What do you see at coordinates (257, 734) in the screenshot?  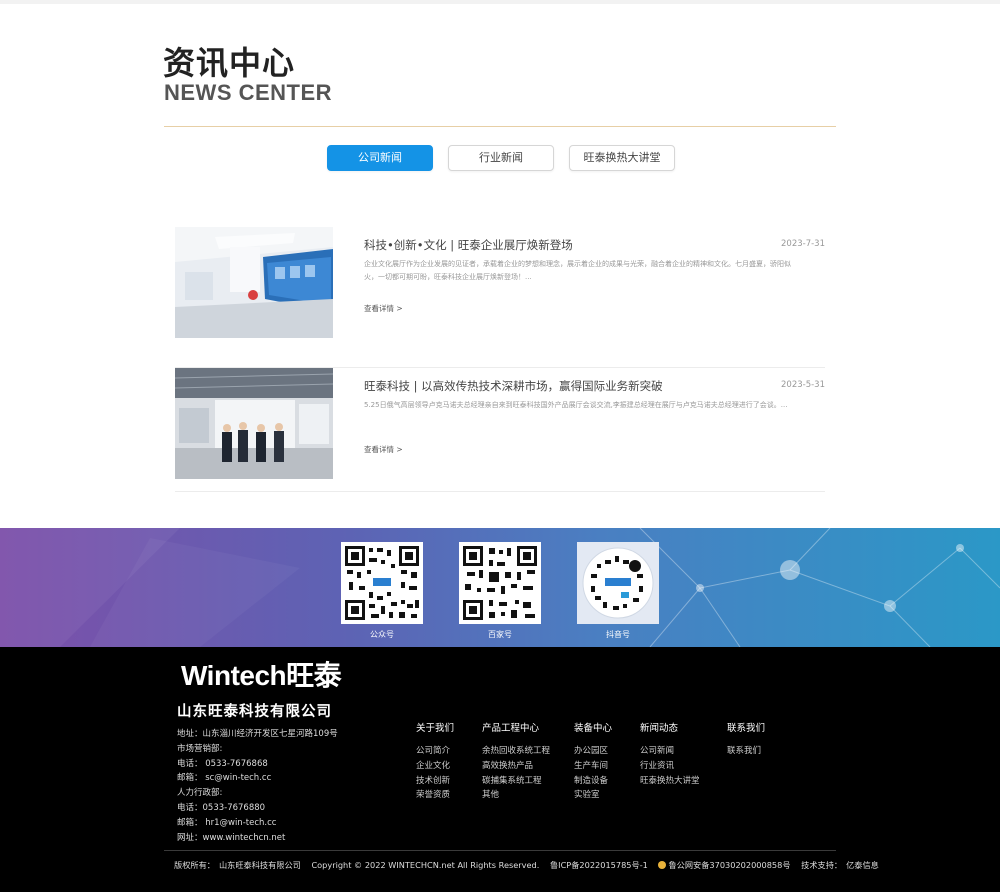 I see `contact-address: 地址：山东淄川经济开发区七星河路109号` at bounding box center [257, 734].